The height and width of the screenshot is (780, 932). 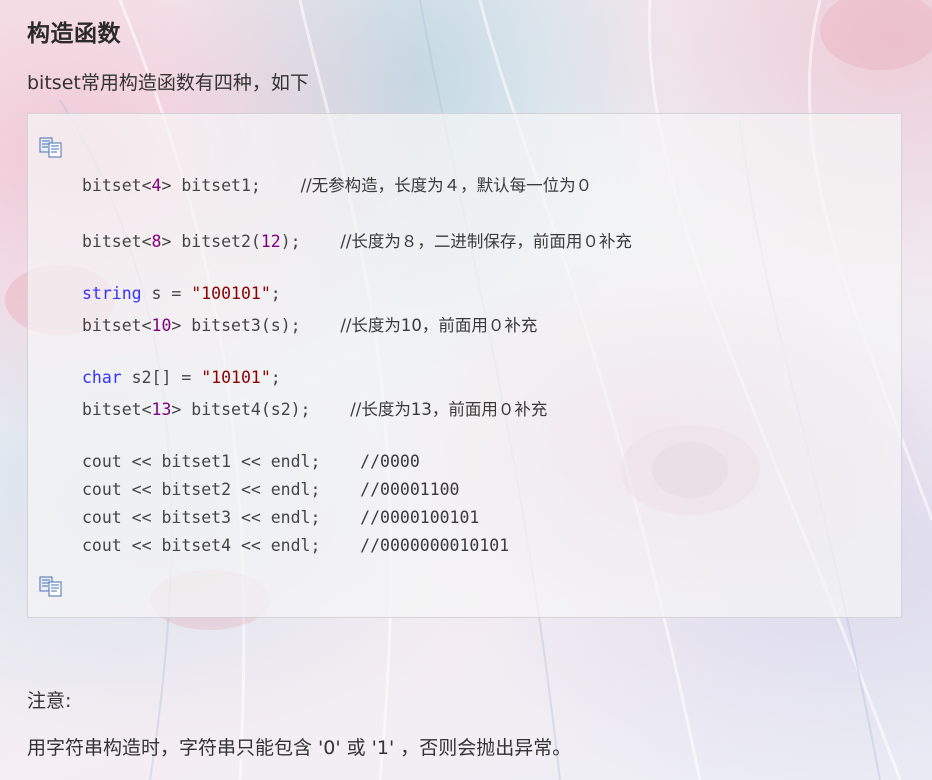 I want to click on note-label: 注意:, so click(x=49, y=701).